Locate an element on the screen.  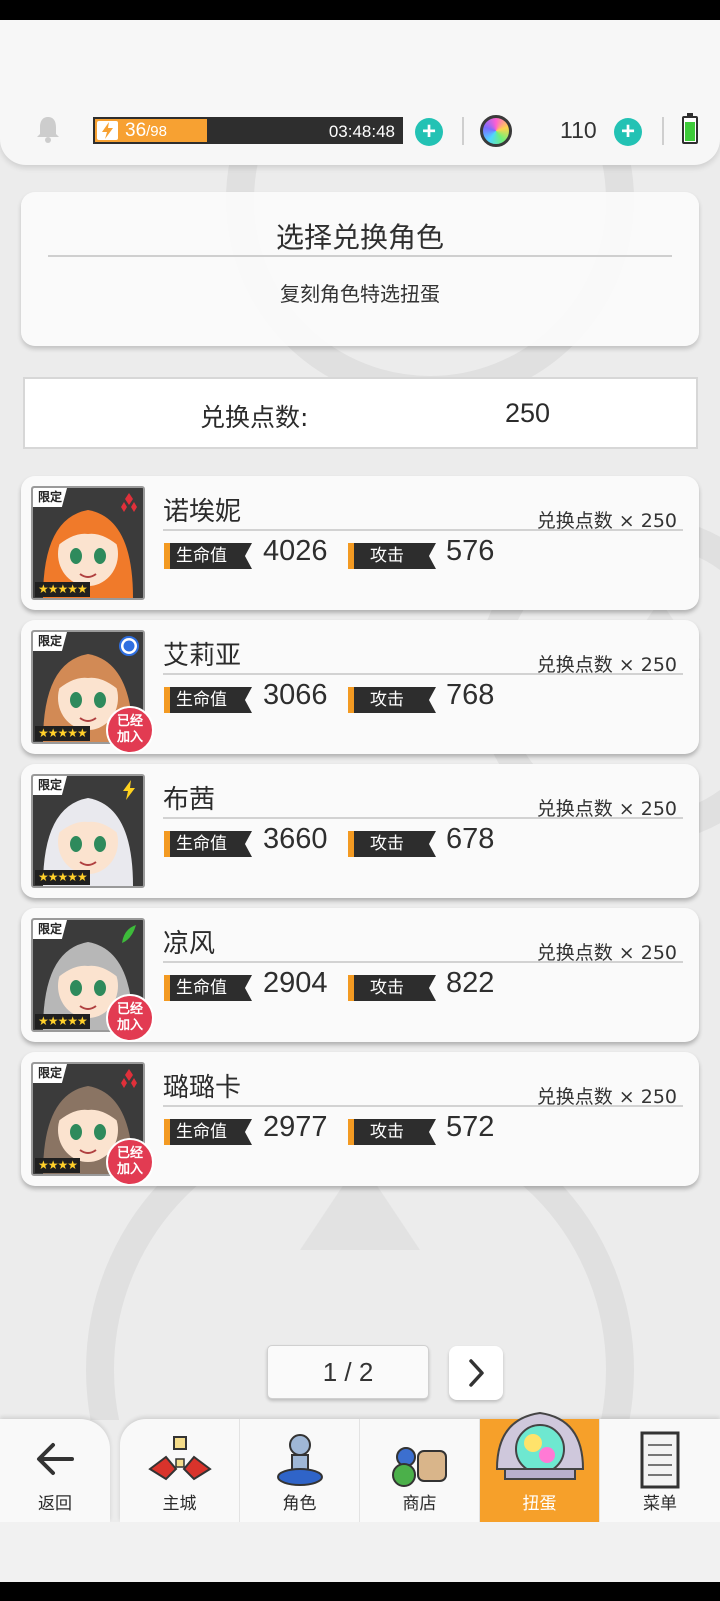
nav-label: 扭蛋 is located at coordinates (539, 1504).